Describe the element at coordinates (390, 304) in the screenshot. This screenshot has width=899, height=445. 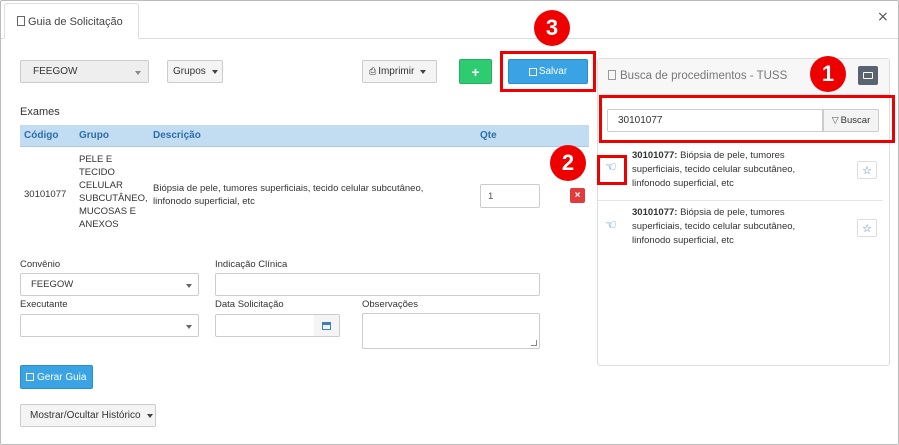
I see `observacoes-label: Observações` at that location.